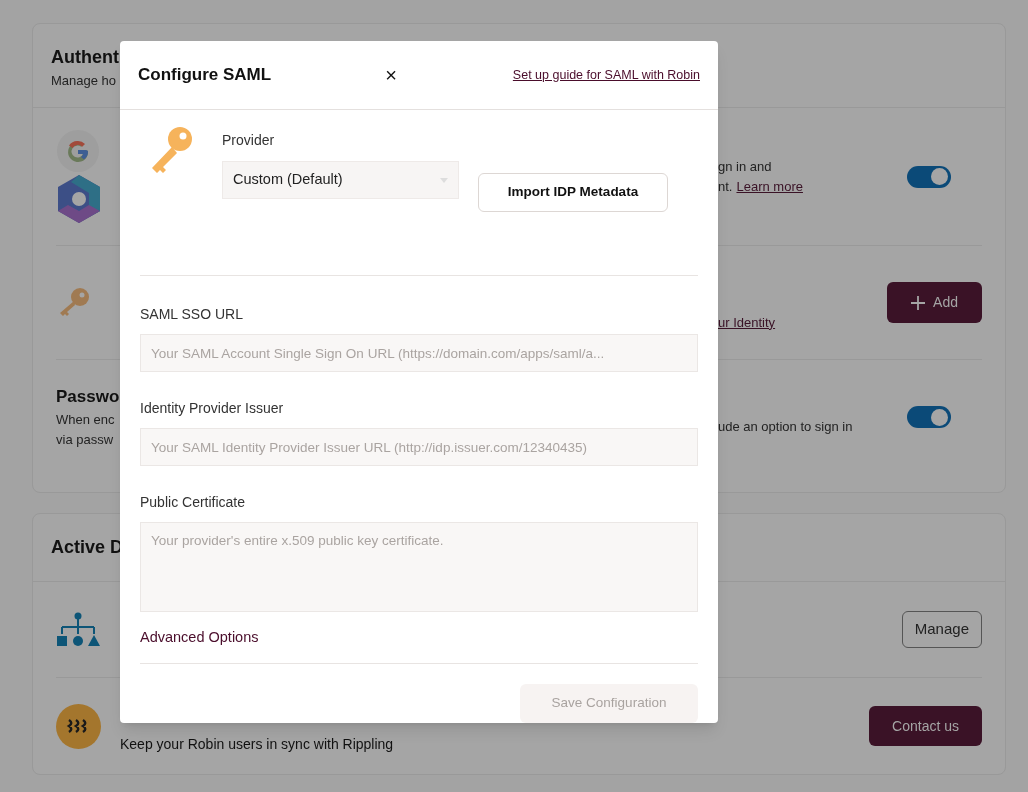 Image resolution: width=1028 pixels, height=792 pixels. Describe the element at coordinates (419, 447) in the screenshot. I see `text-field: Your SAML Identity Provider Issuer URL (http://idp.issuer.com/12340435)` at that location.